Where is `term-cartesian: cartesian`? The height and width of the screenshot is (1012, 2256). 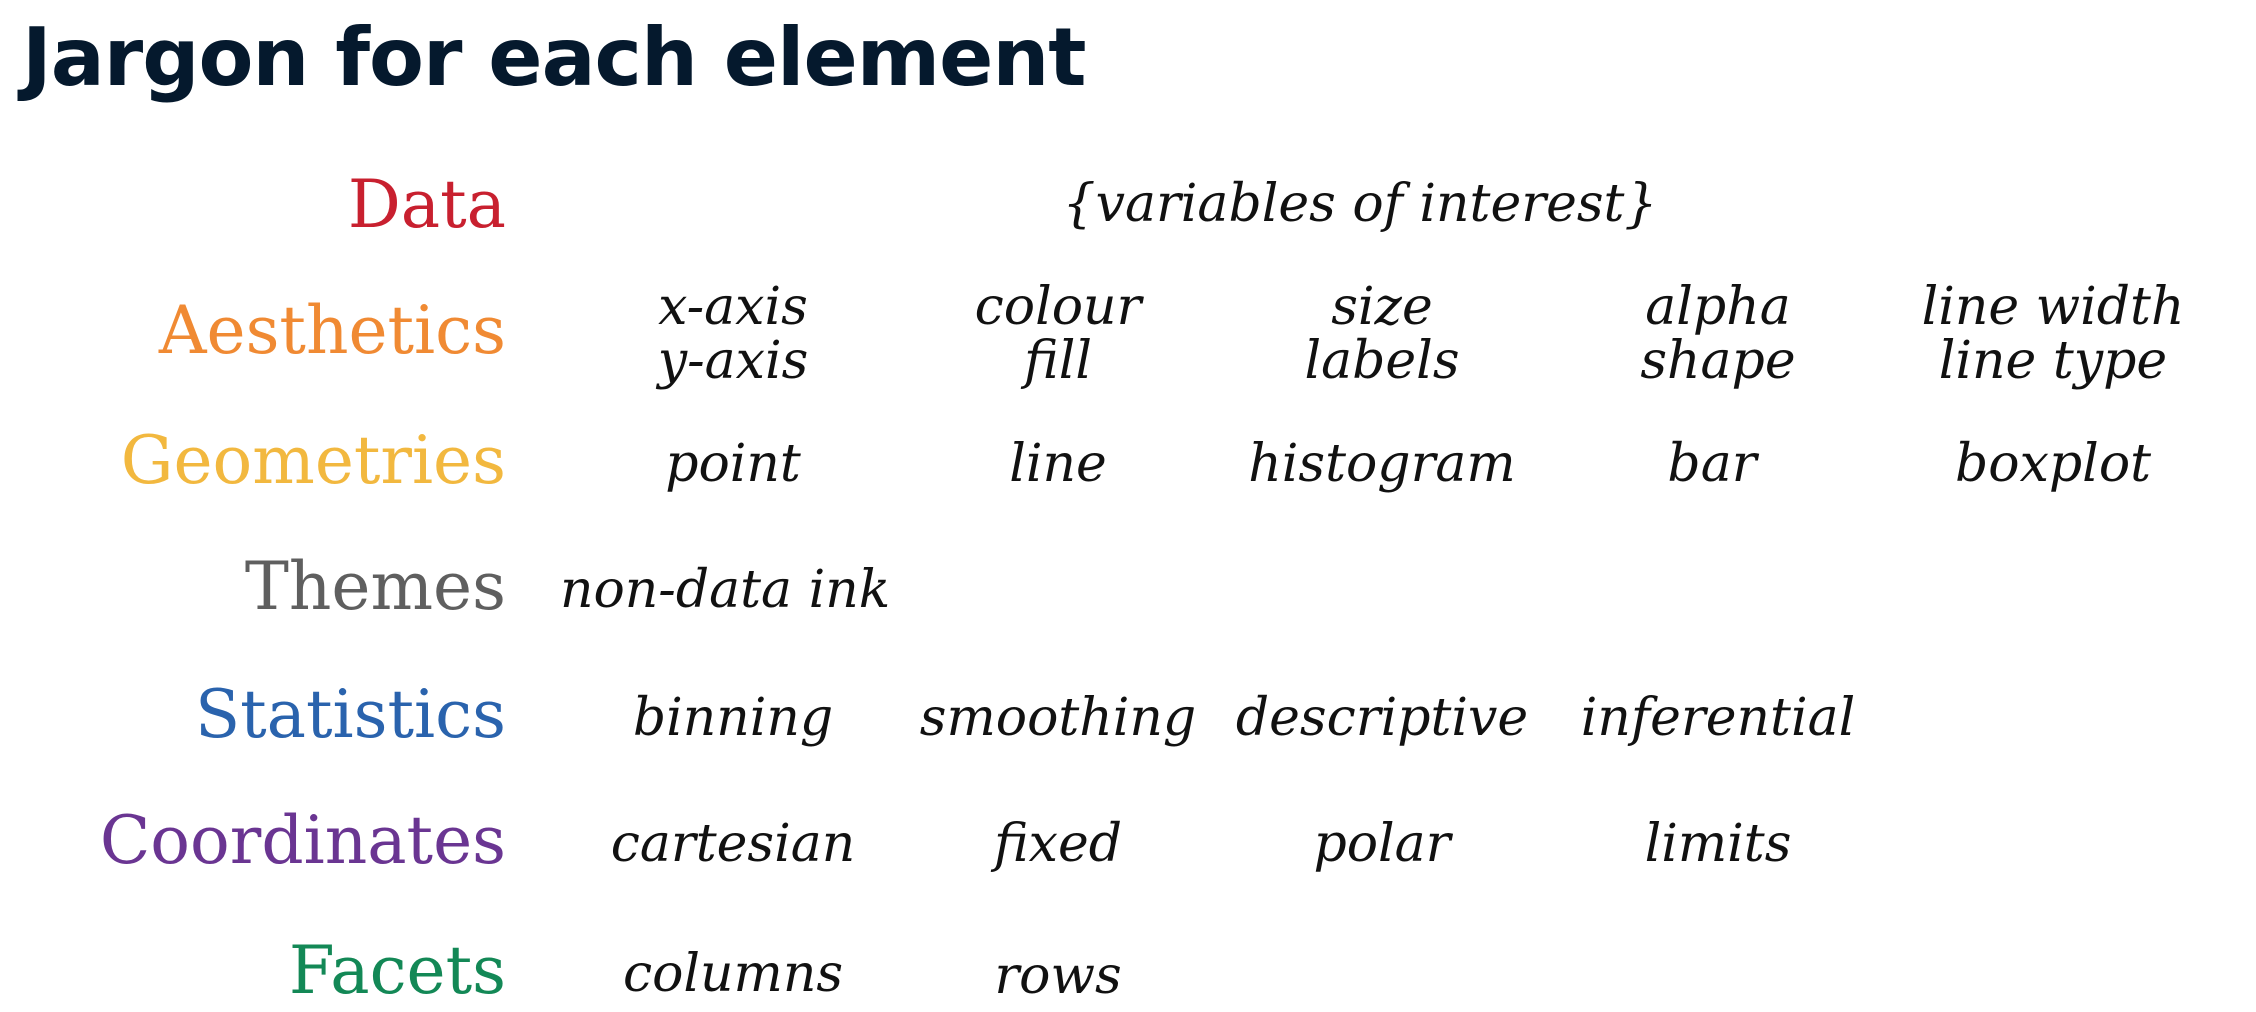
term-cartesian: cartesian is located at coordinates (733, 844).